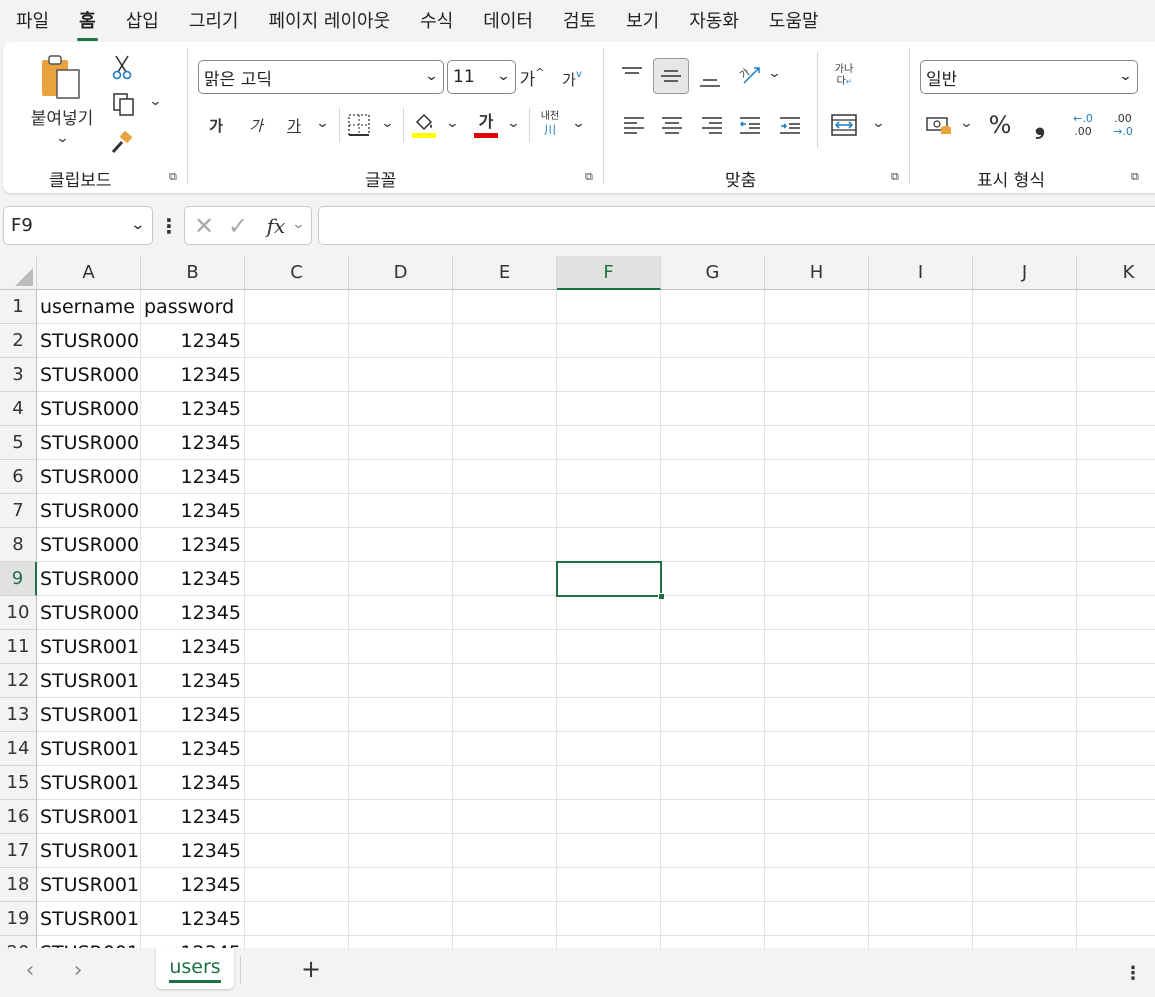 Image resolution: width=1155 pixels, height=997 pixels. What do you see at coordinates (609, 851) in the screenshot?
I see `cell-f17` at bounding box center [609, 851].